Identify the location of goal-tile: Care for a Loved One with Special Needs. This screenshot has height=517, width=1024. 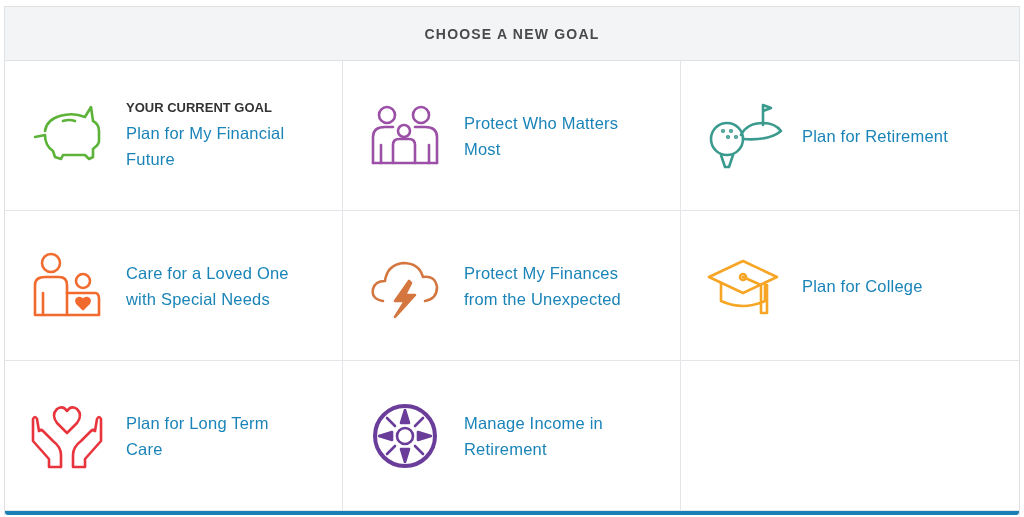
(174, 286).